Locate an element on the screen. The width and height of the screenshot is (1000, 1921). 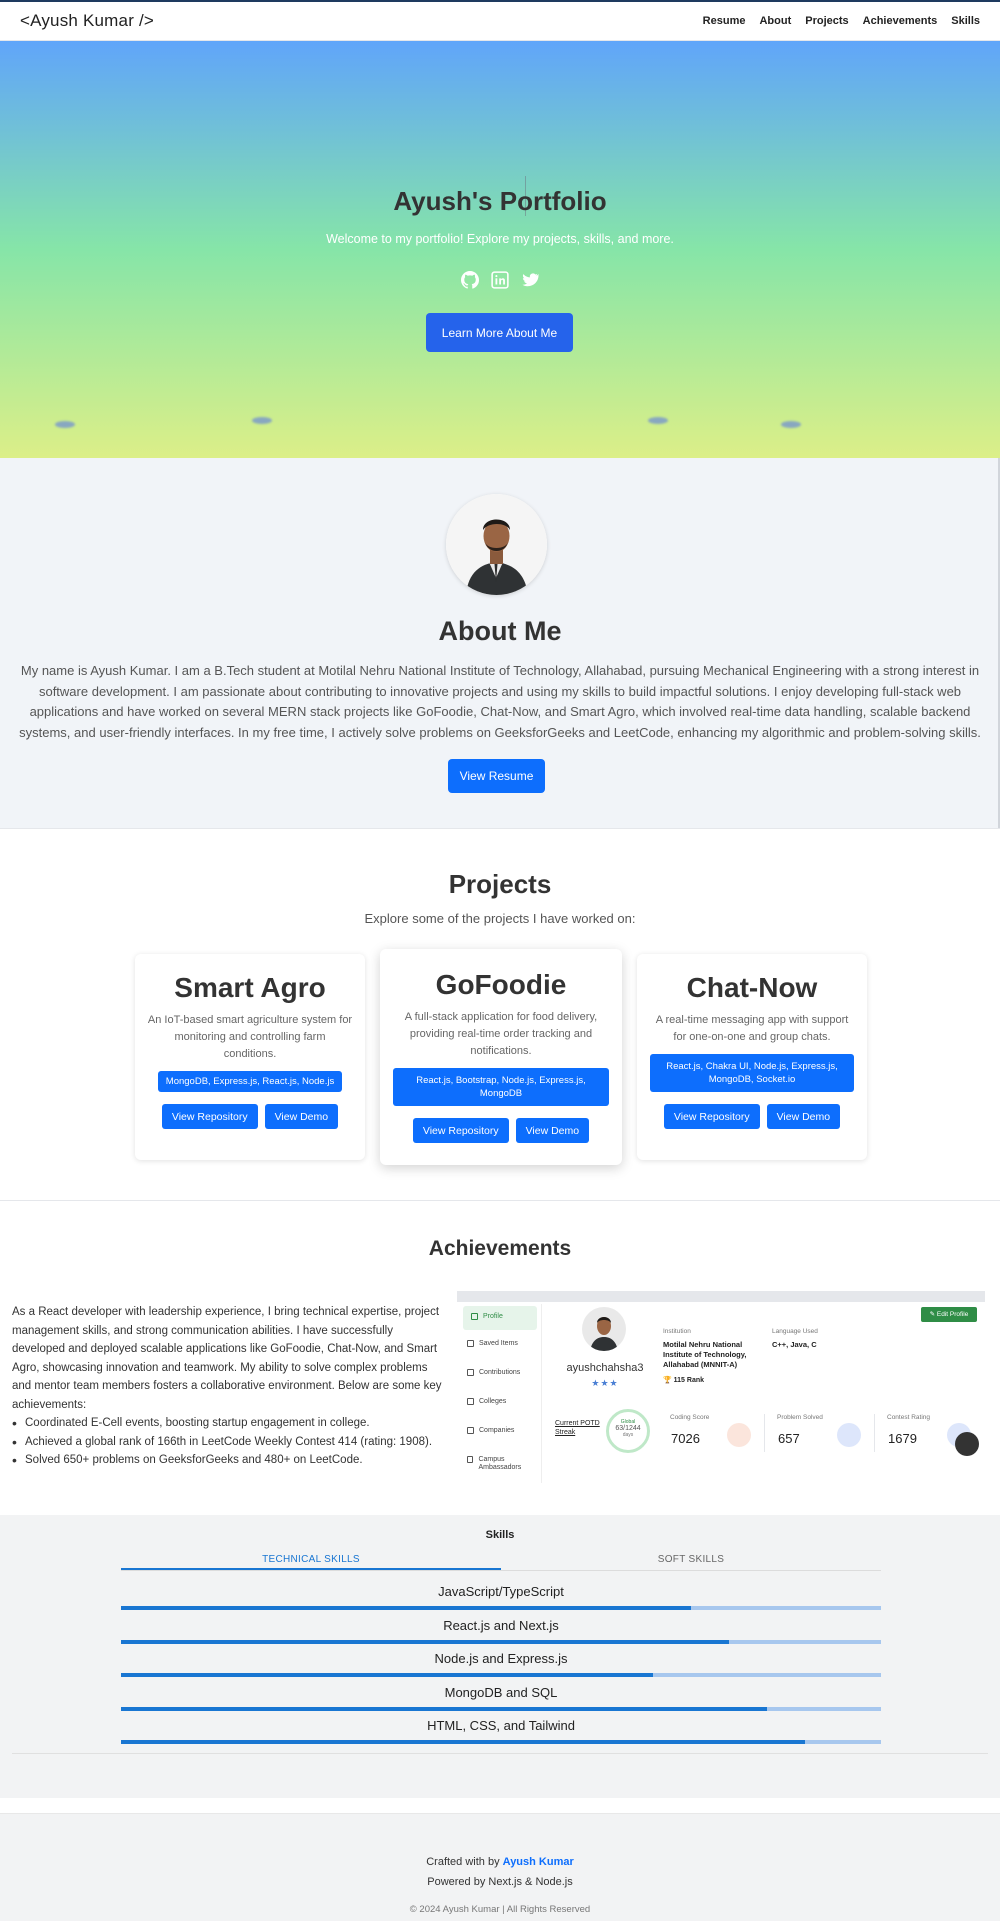
brand-logo: <Ayush Kumar /> is located at coordinates (87, 21).